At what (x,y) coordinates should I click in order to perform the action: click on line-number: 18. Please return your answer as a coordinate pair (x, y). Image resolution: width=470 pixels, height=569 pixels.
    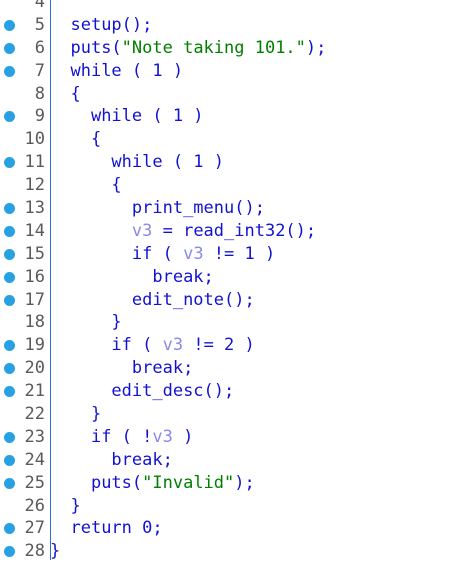
    Looking at the image, I should click on (34, 322).